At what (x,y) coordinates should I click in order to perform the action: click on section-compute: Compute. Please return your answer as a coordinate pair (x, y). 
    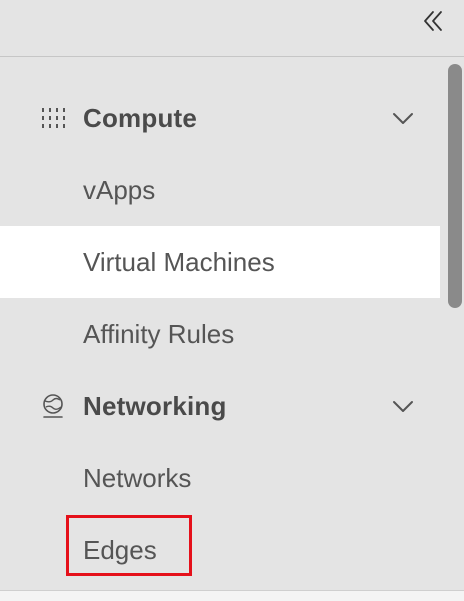
    Looking at the image, I should click on (220, 118).